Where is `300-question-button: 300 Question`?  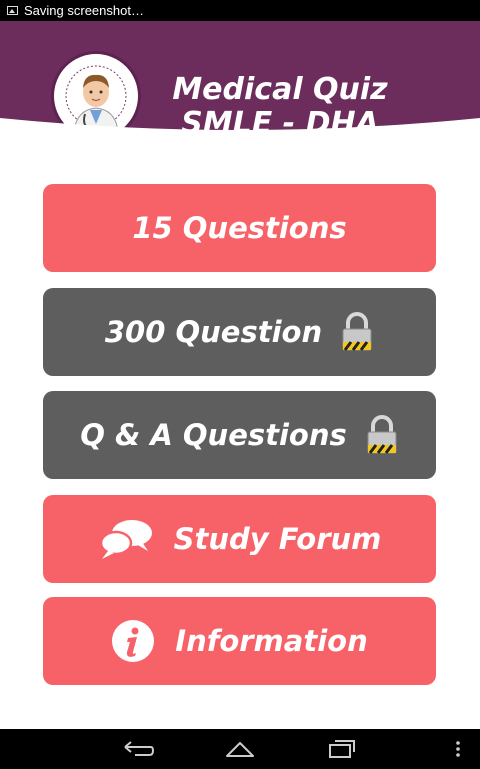 300-question-button: 300 Question is located at coordinates (239, 332).